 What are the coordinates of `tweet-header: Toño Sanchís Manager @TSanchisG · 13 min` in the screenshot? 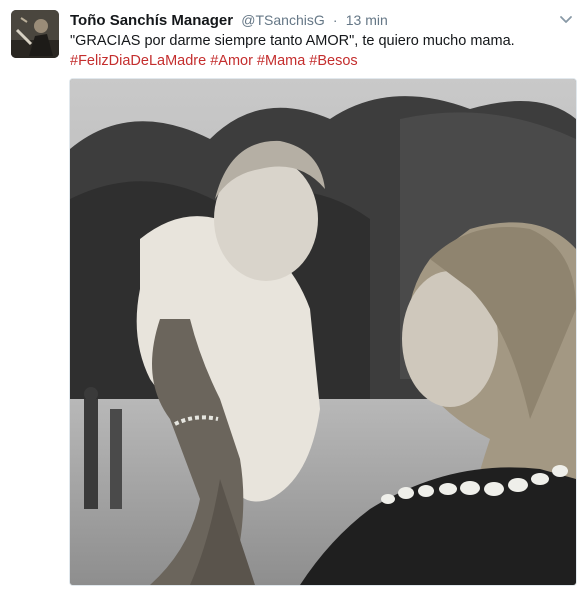 It's located at (313, 20).